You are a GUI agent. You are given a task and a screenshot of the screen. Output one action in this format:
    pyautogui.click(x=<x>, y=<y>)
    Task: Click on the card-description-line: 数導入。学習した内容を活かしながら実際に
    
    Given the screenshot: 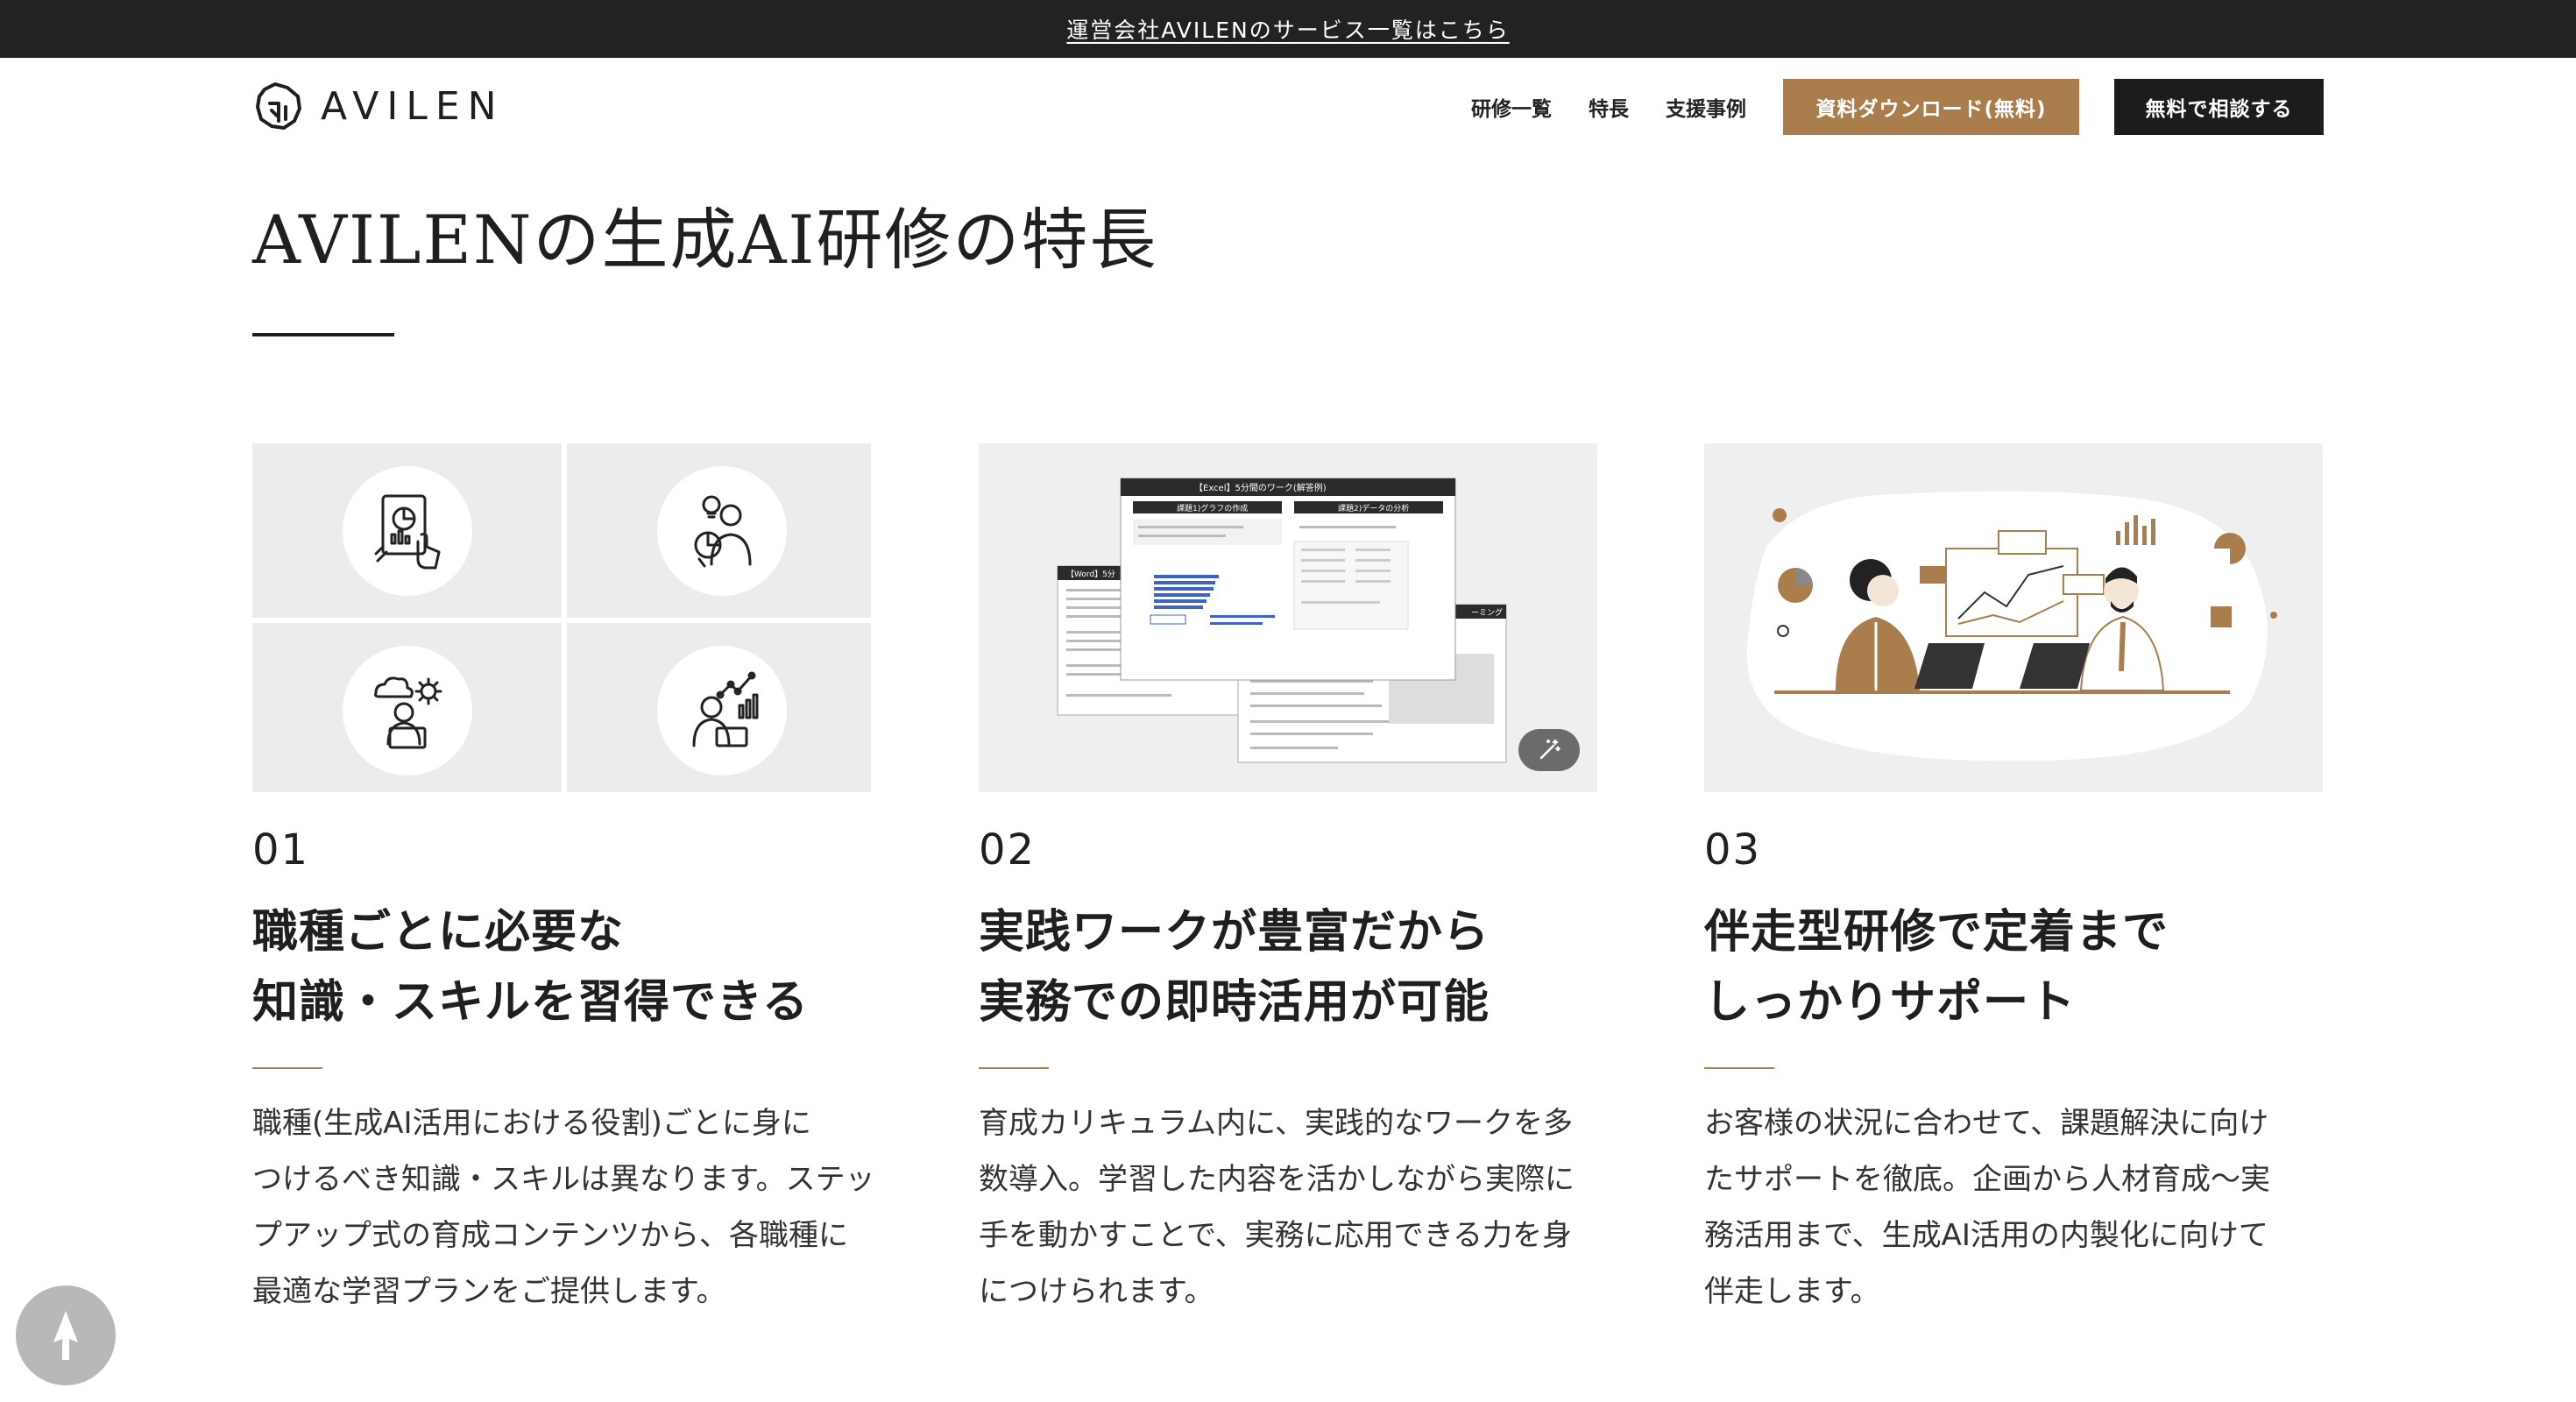 What is the action you would take?
    pyautogui.click(x=1277, y=1179)
    